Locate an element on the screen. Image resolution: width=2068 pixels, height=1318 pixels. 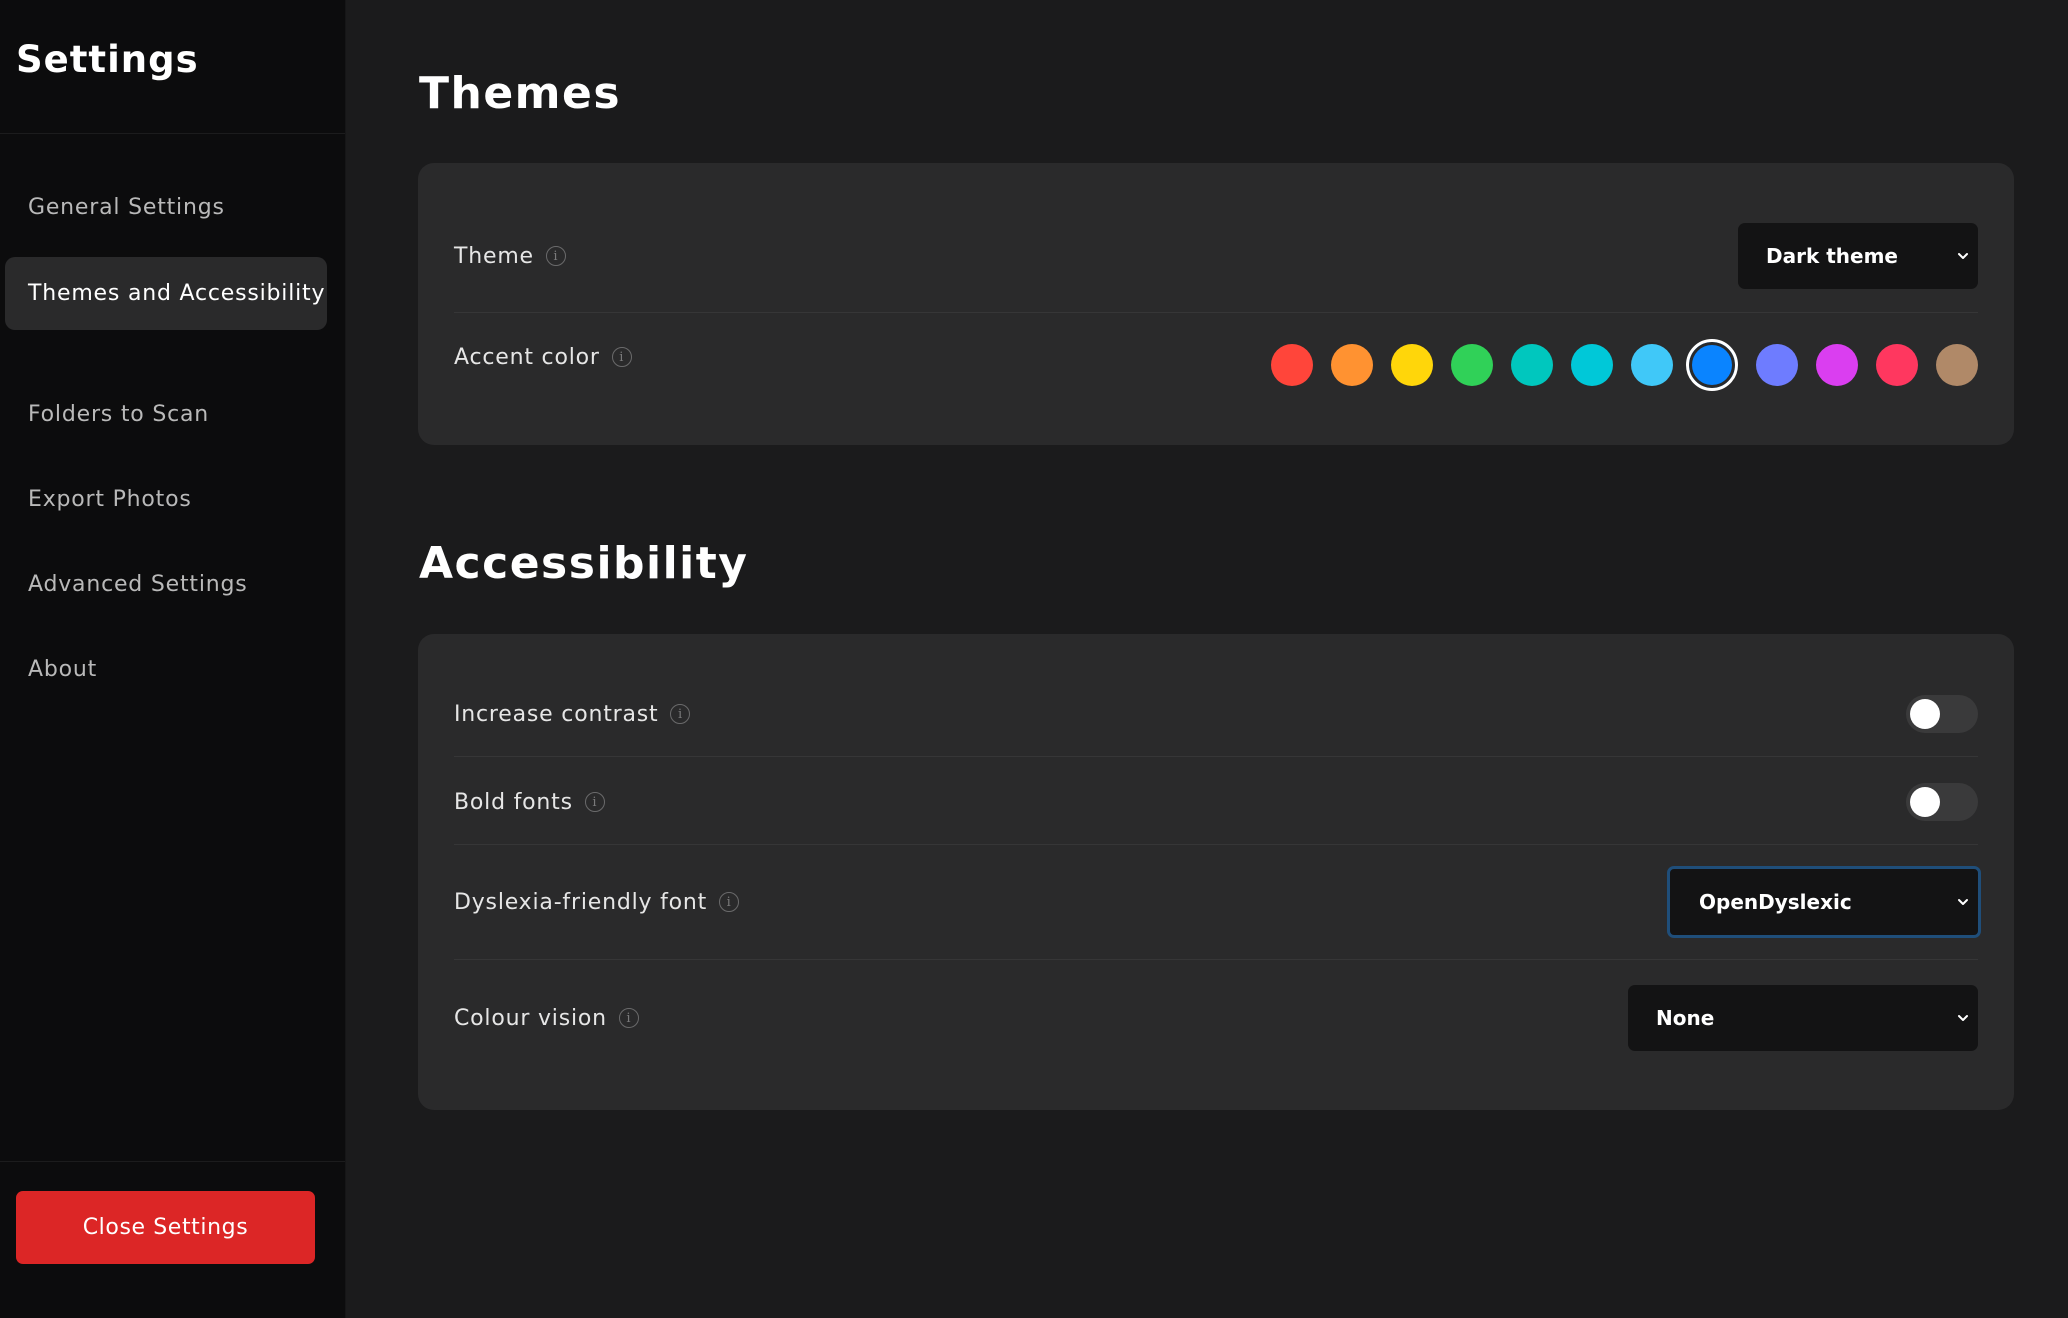
accessibility-section-title: Accessibility is located at coordinates (584, 563).